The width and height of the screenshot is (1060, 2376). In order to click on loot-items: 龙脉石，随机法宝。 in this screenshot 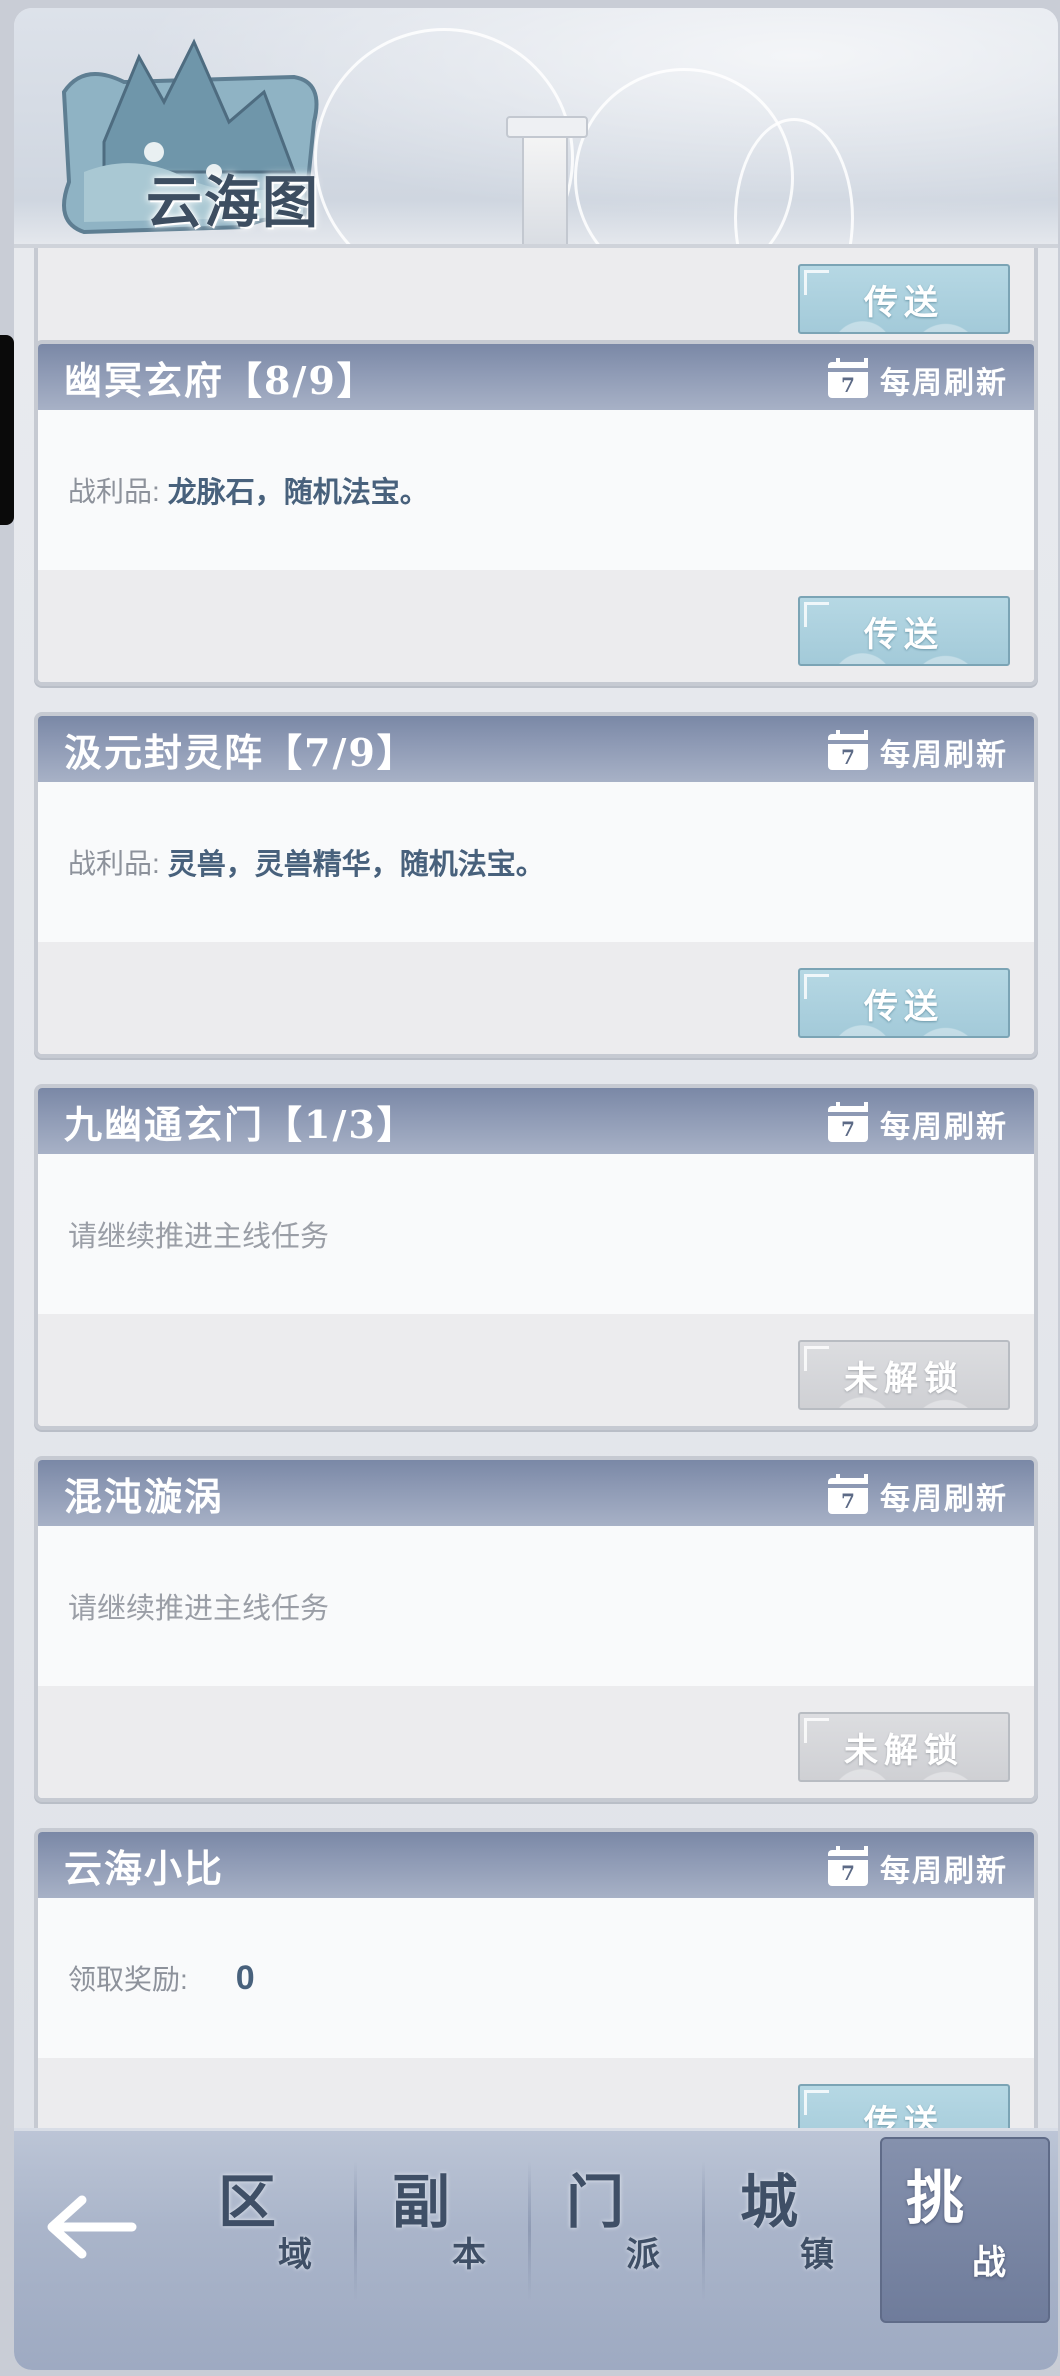, I will do `click(298, 493)`.